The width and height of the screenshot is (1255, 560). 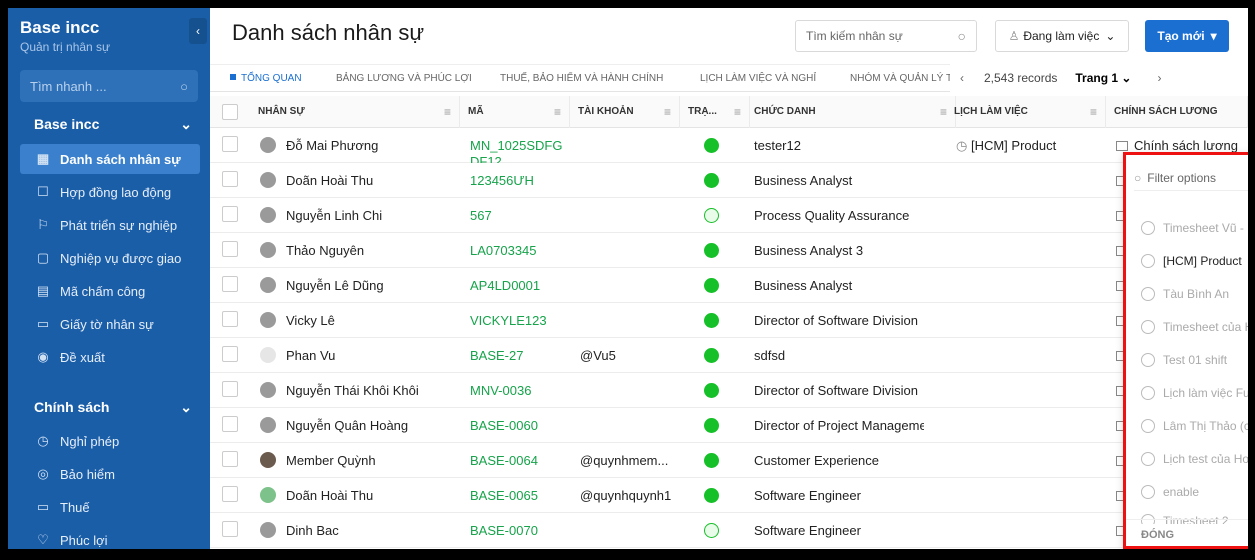 I want to click on tab-2: THUẾ, BẢO HIỂM VÀ HÀNH CHÍNH, so click(x=581, y=78).